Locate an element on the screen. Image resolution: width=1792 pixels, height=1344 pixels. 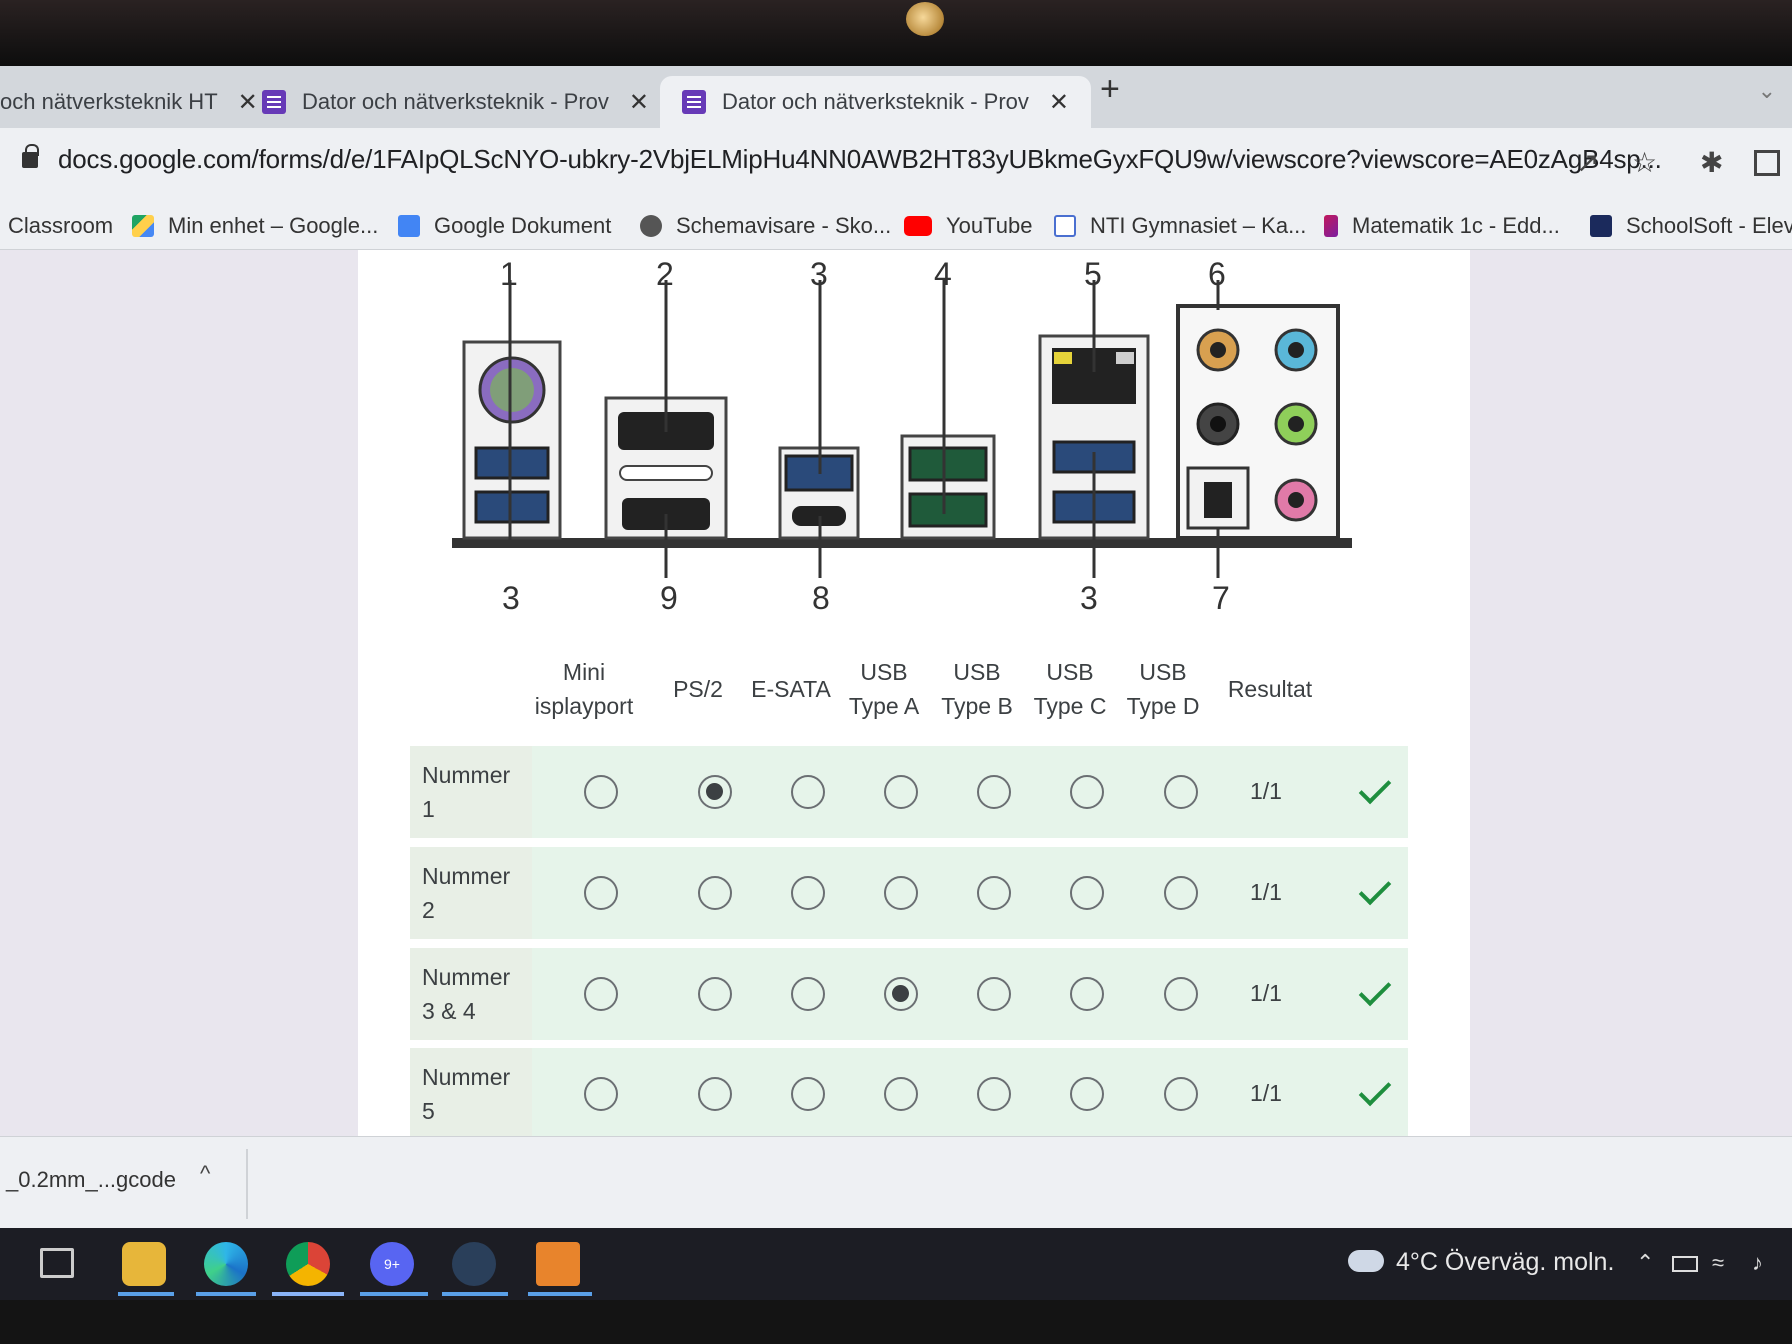
speaker-muted-icon: ♪ is located at coordinates (1757, 1263).